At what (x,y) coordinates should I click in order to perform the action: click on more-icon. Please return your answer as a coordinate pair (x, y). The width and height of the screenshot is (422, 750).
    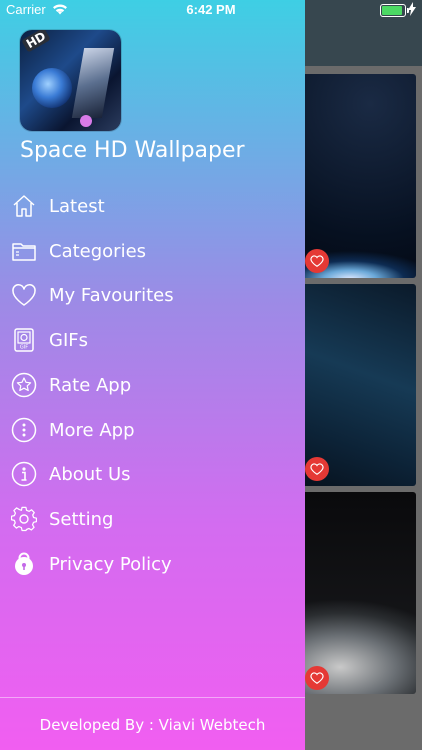
    Looking at the image, I should click on (24, 430).